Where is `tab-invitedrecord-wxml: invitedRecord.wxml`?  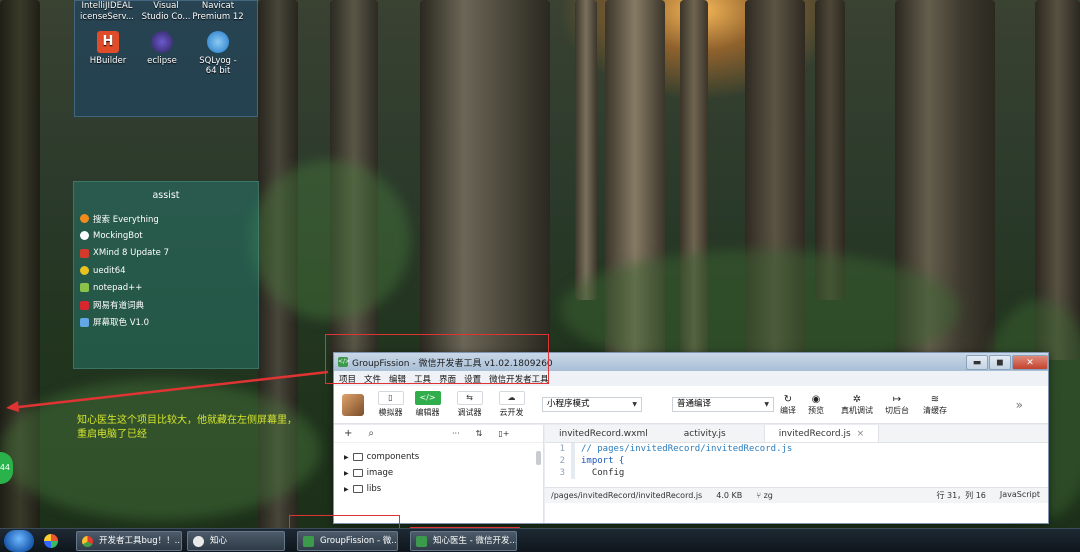 tab-invitedrecord-wxml: invitedRecord.wxml is located at coordinates (603, 433).